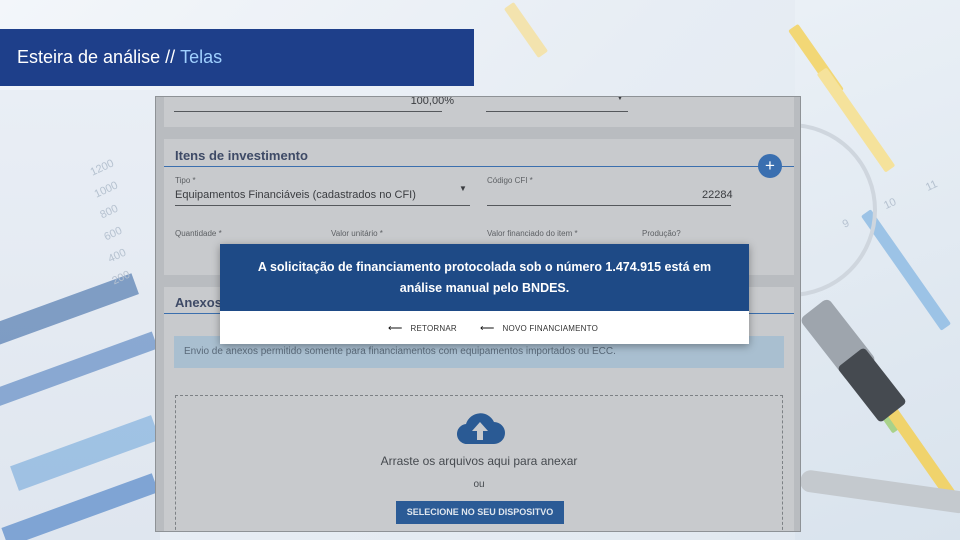 The height and width of the screenshot is (540, 960). Describe the element at coordinates (661, 233) in the screenshot. I see `producao-label: Produção?` at that location.